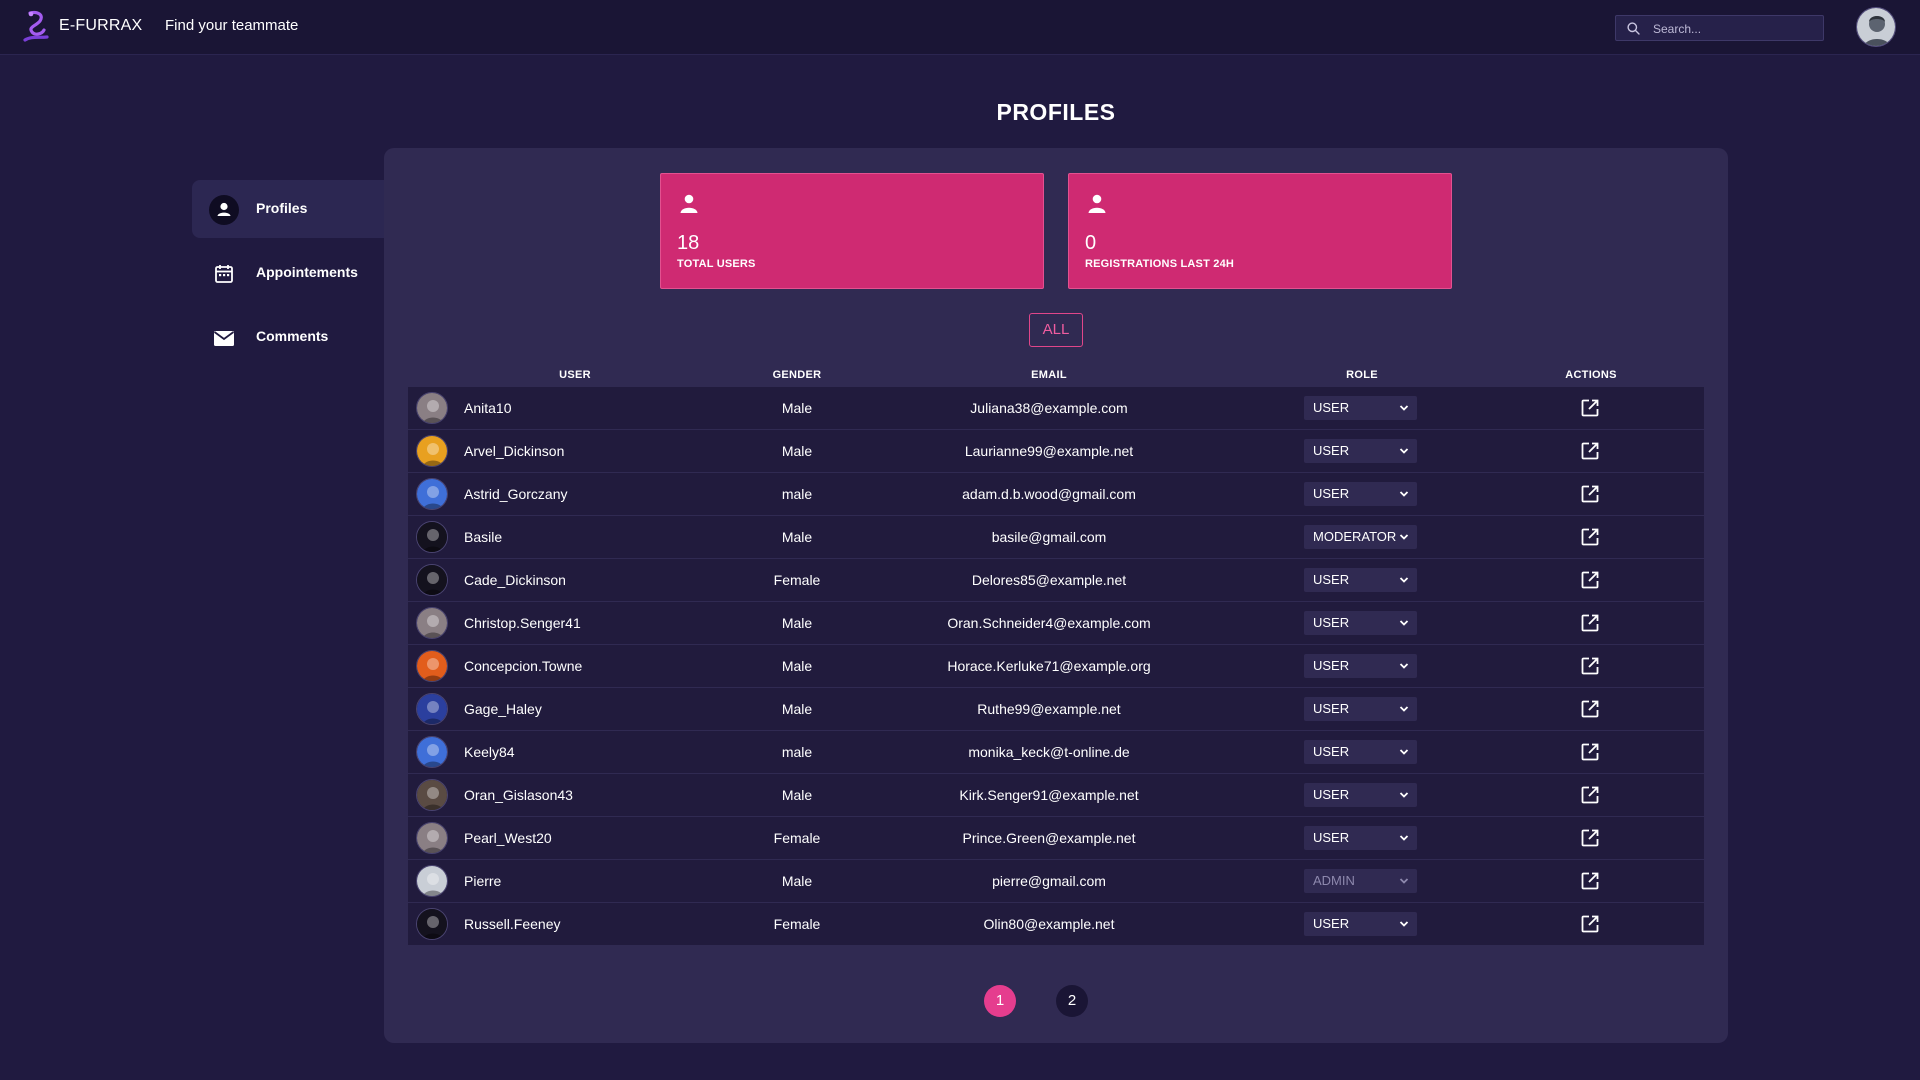  I want to click on tagline-link: Find your teammate, so click(231, 25).